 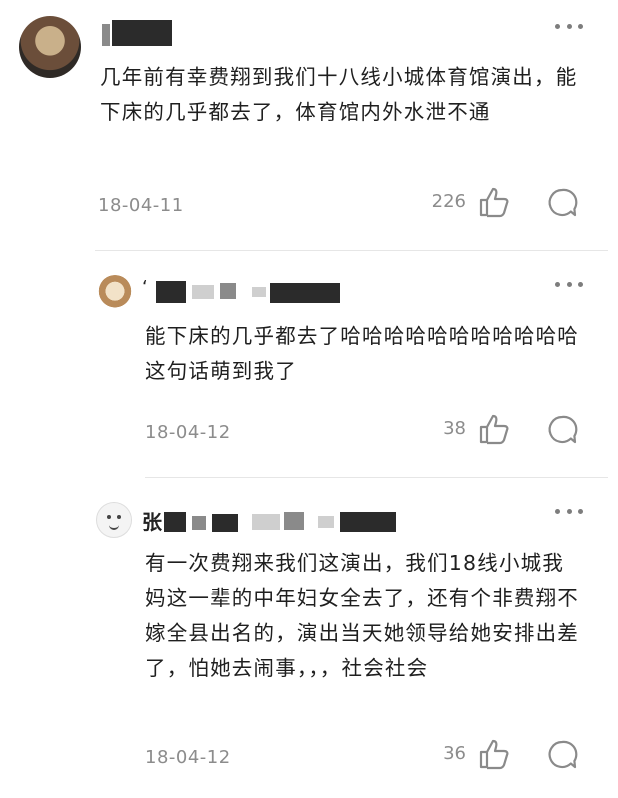 What do you see at coordinates (141, 205) in the screenshot?
I see `comment-date: 18-04-11` at bounding box center [141, 205].